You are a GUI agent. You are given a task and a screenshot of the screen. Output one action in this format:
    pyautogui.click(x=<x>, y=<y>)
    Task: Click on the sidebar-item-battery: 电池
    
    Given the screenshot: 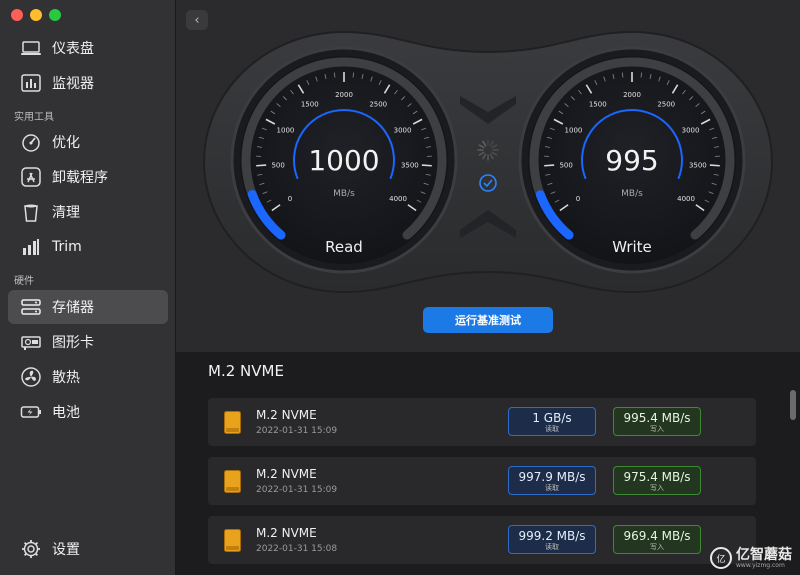 What is the action you would take?
    pyautogui.click(x=88, y=412)
    